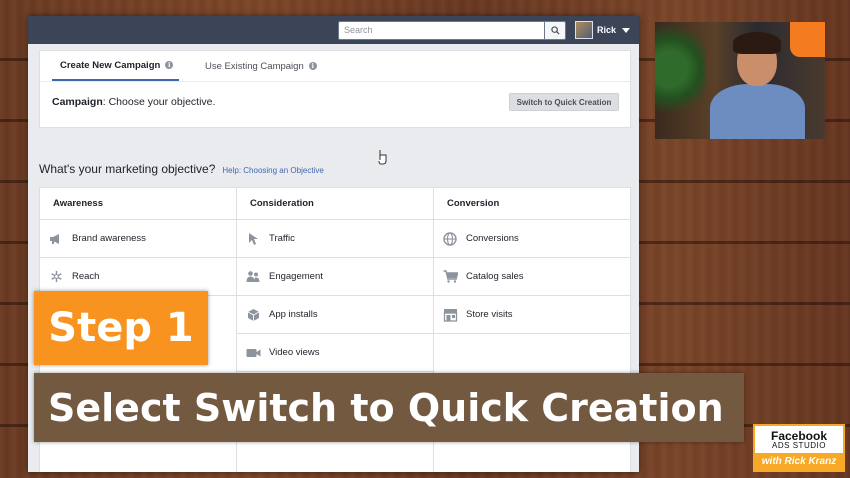 This screenshot has width=850, height=478. I want to click on caption-banner: Select Switch to Quick Creation, so click(389, 407).